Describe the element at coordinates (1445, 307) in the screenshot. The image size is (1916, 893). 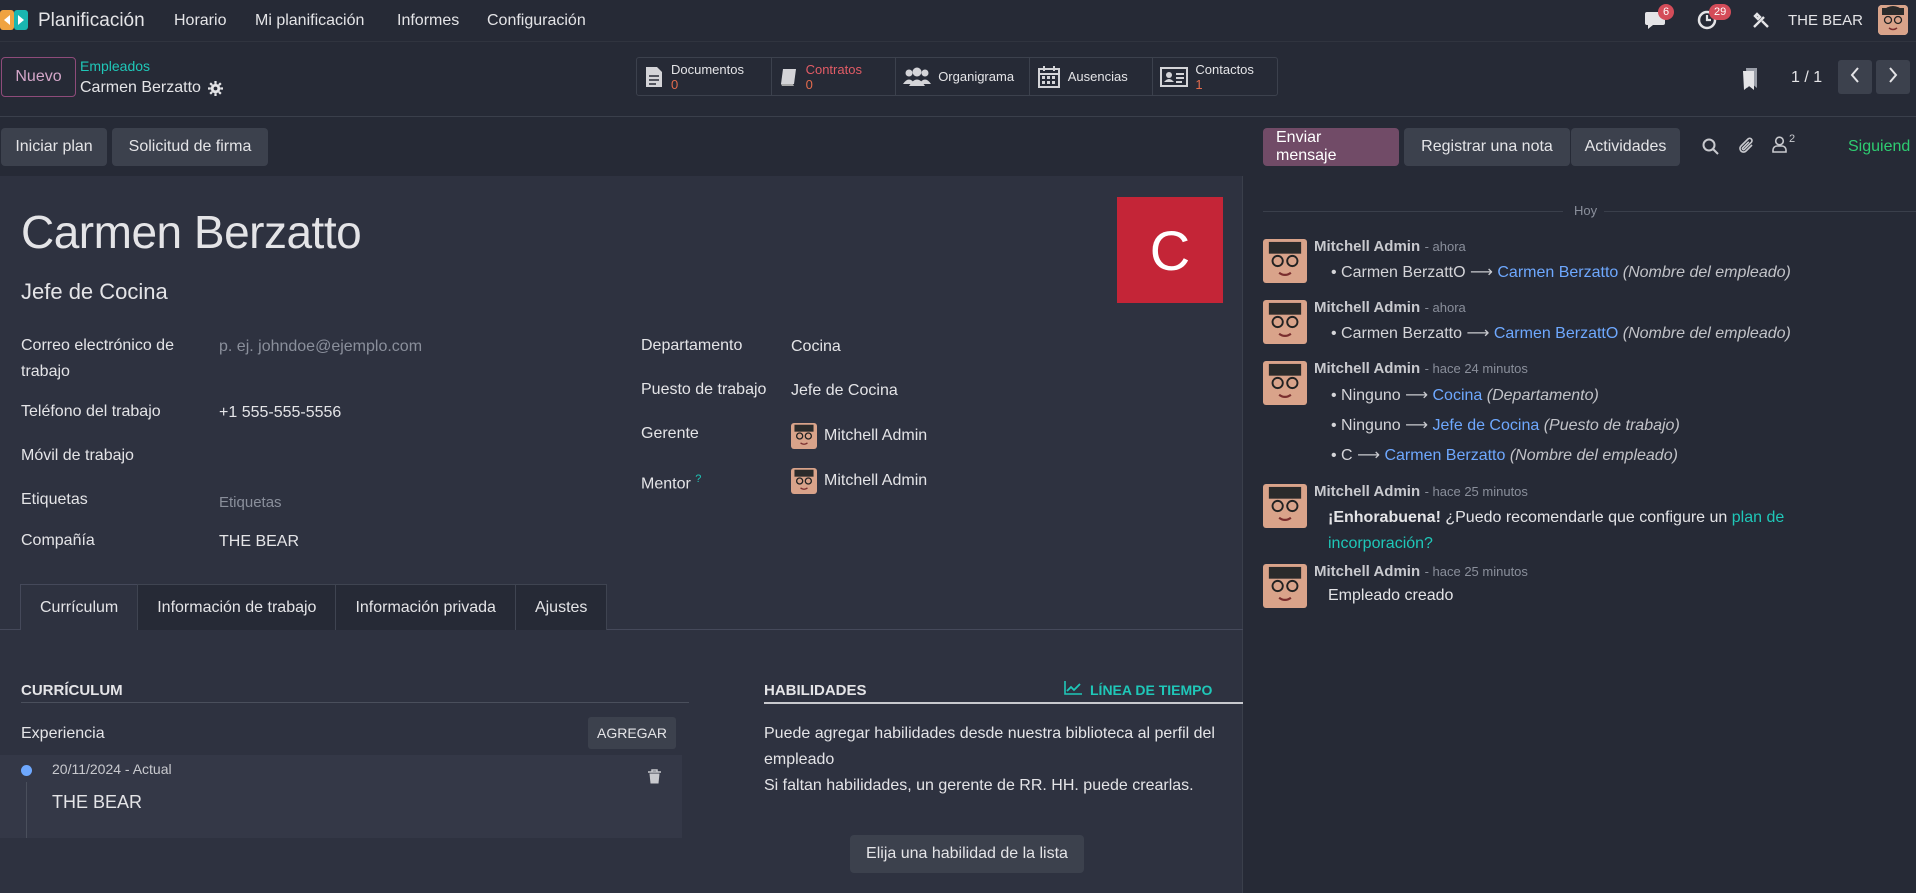
I see `message-time: - ahora` at that location.